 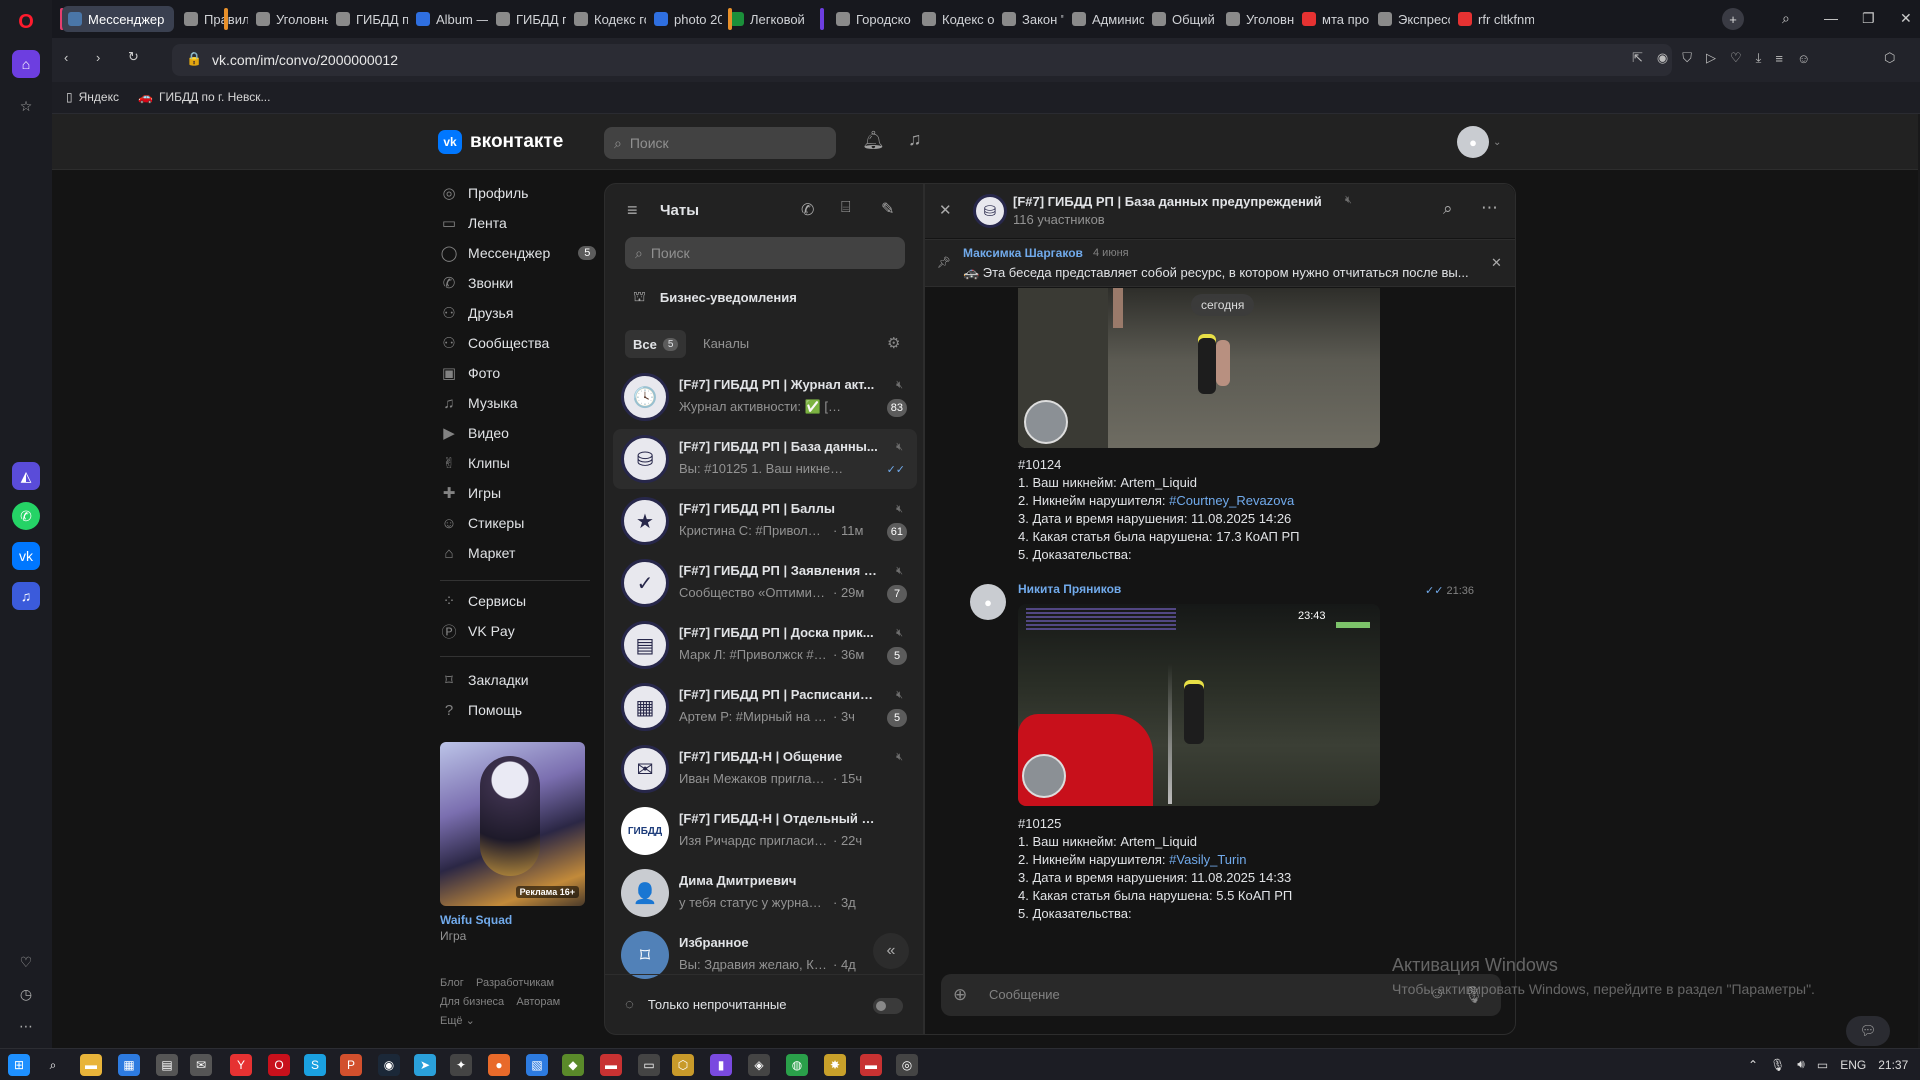 I want to click on nav-item: ▶ Видео, so click(x=474, y=433).